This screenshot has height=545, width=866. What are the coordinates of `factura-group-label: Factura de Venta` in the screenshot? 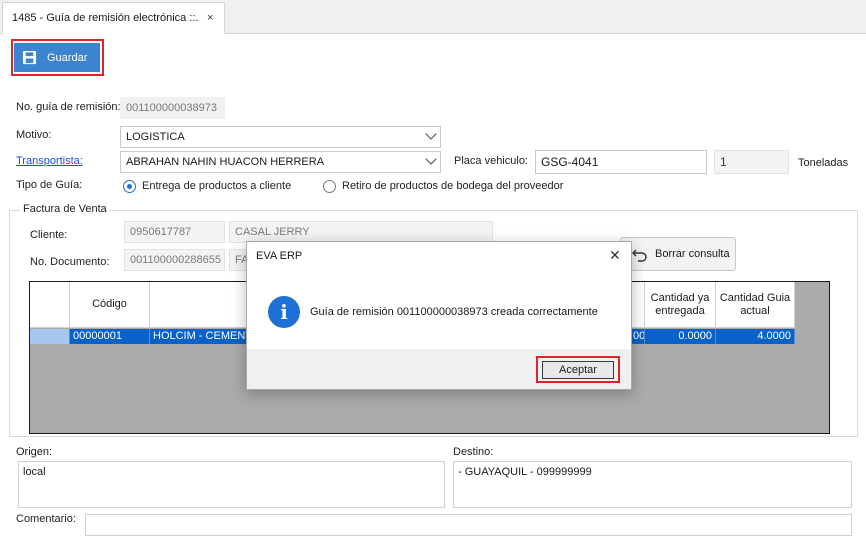 It's located at (65, 209).